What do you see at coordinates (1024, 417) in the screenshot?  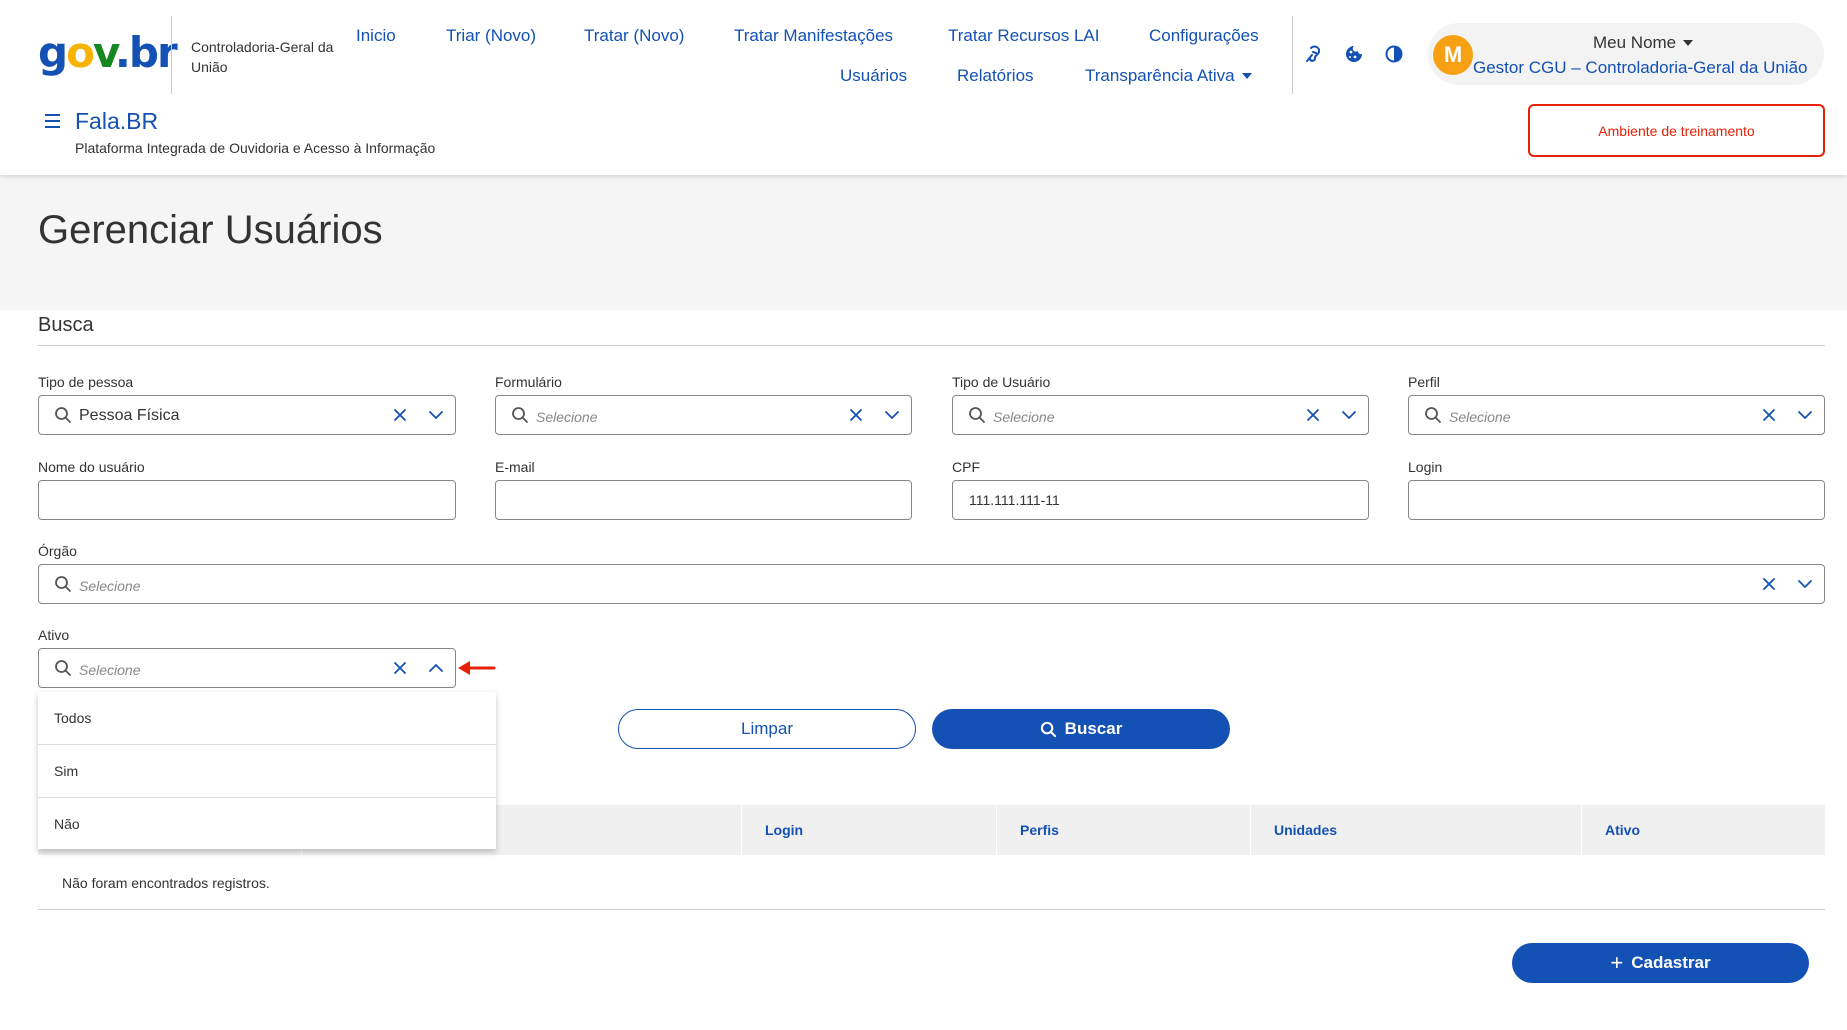 I see `tipo-usuario-placeholder: Selecione` at bounding box center [1024, 417].